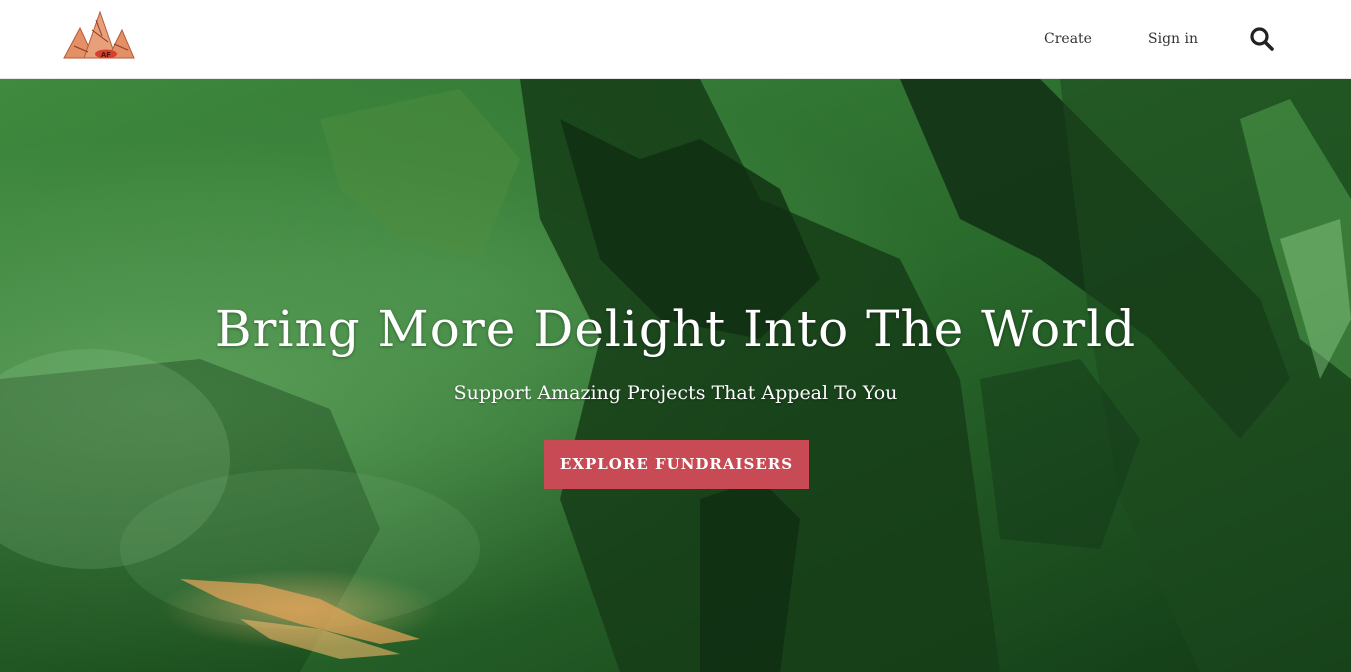 The image size is (1351, 672). I want to click on logo-text: AF, so click(106, 55).